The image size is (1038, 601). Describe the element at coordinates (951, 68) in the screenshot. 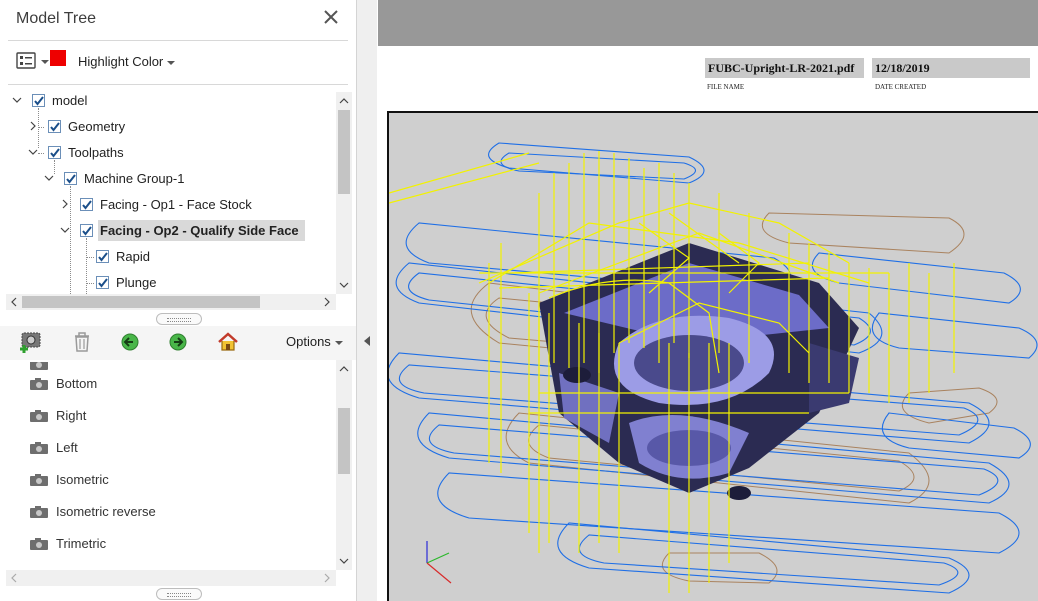

I see `date-created-field: 12/18/2019` at that location.